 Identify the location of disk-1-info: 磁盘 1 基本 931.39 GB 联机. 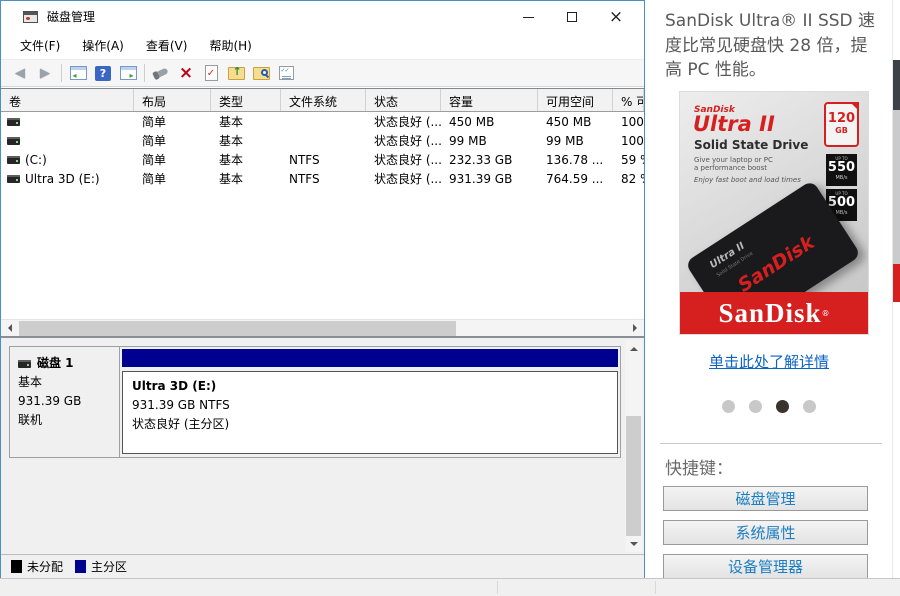
(65, 402).